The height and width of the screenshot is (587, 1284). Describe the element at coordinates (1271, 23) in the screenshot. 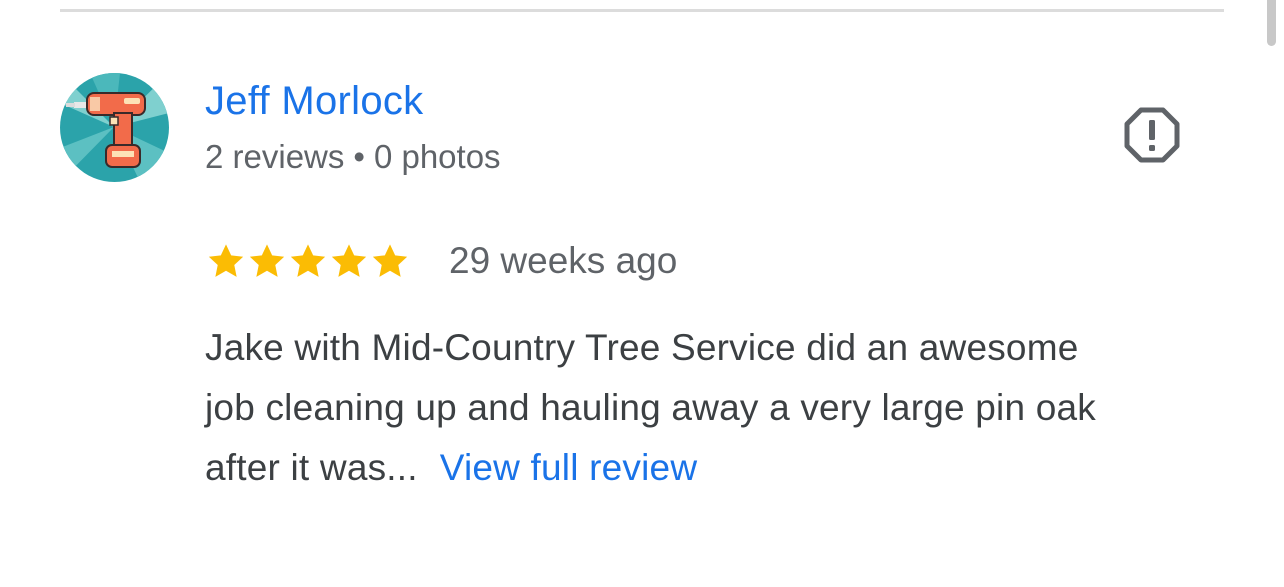

I see `scrollbar` at that location.